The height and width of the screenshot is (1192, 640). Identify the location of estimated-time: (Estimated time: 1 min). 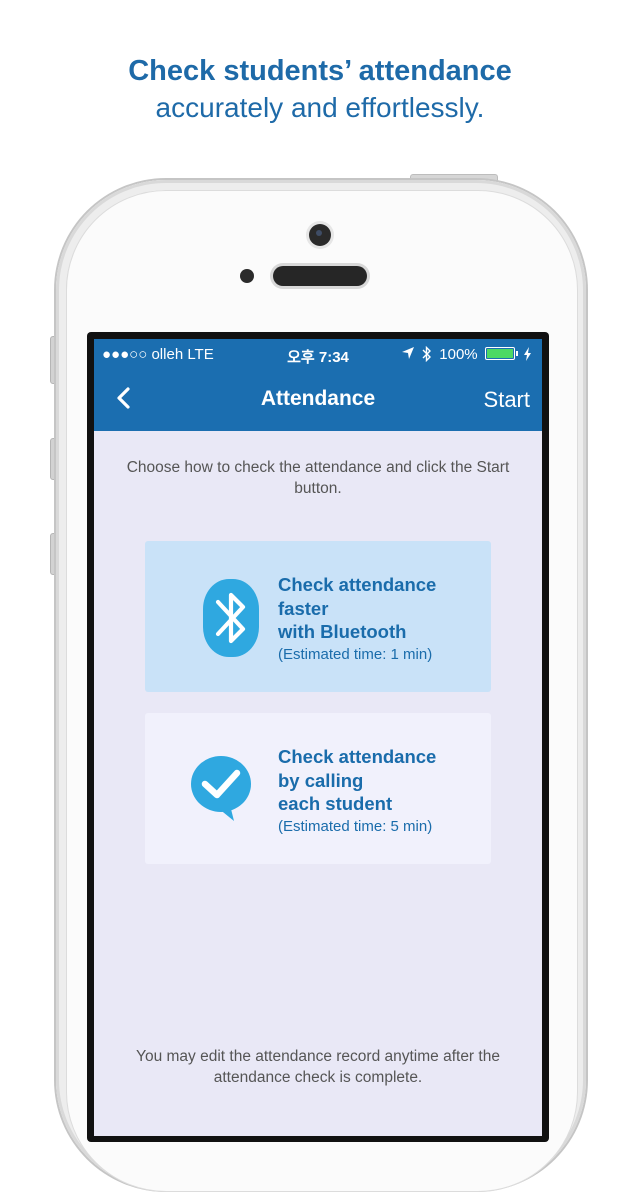
(355, 654).